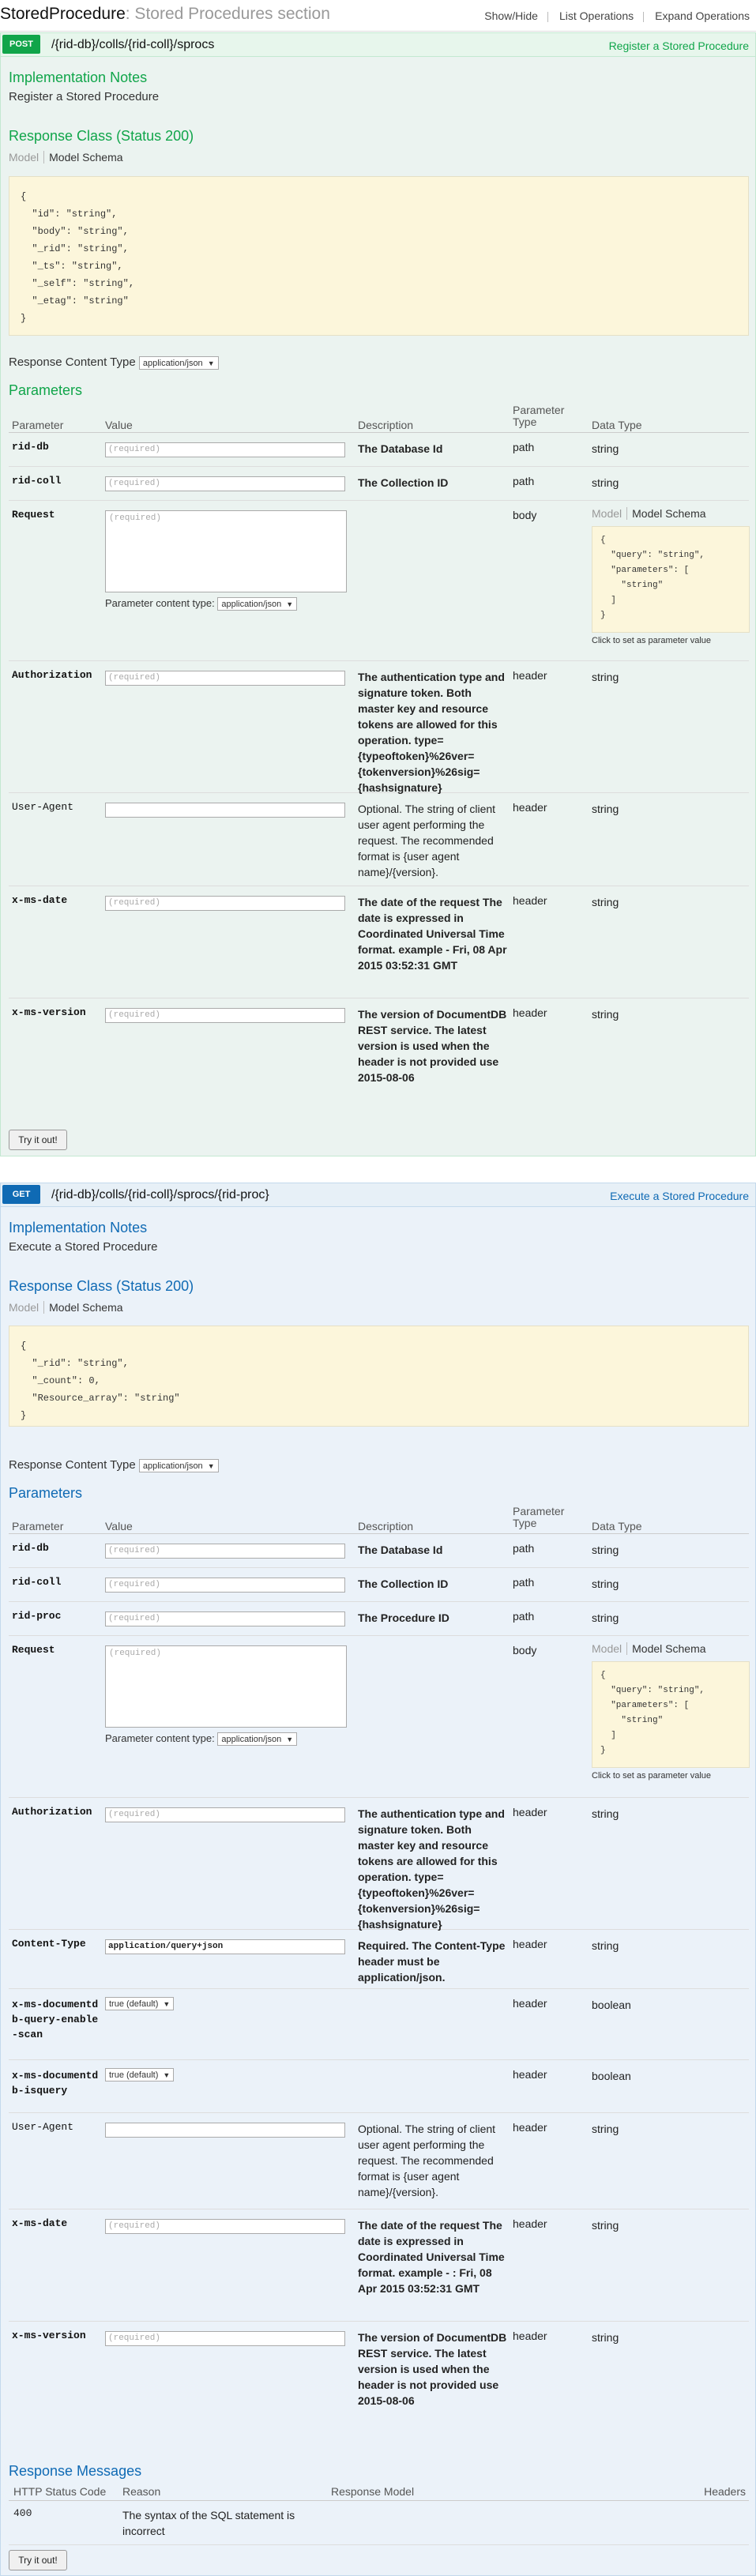  What do you see at coordinates (21, 45) in the screenshot?
I see `http-method-badge: POST` at bounding box center [21, 45].